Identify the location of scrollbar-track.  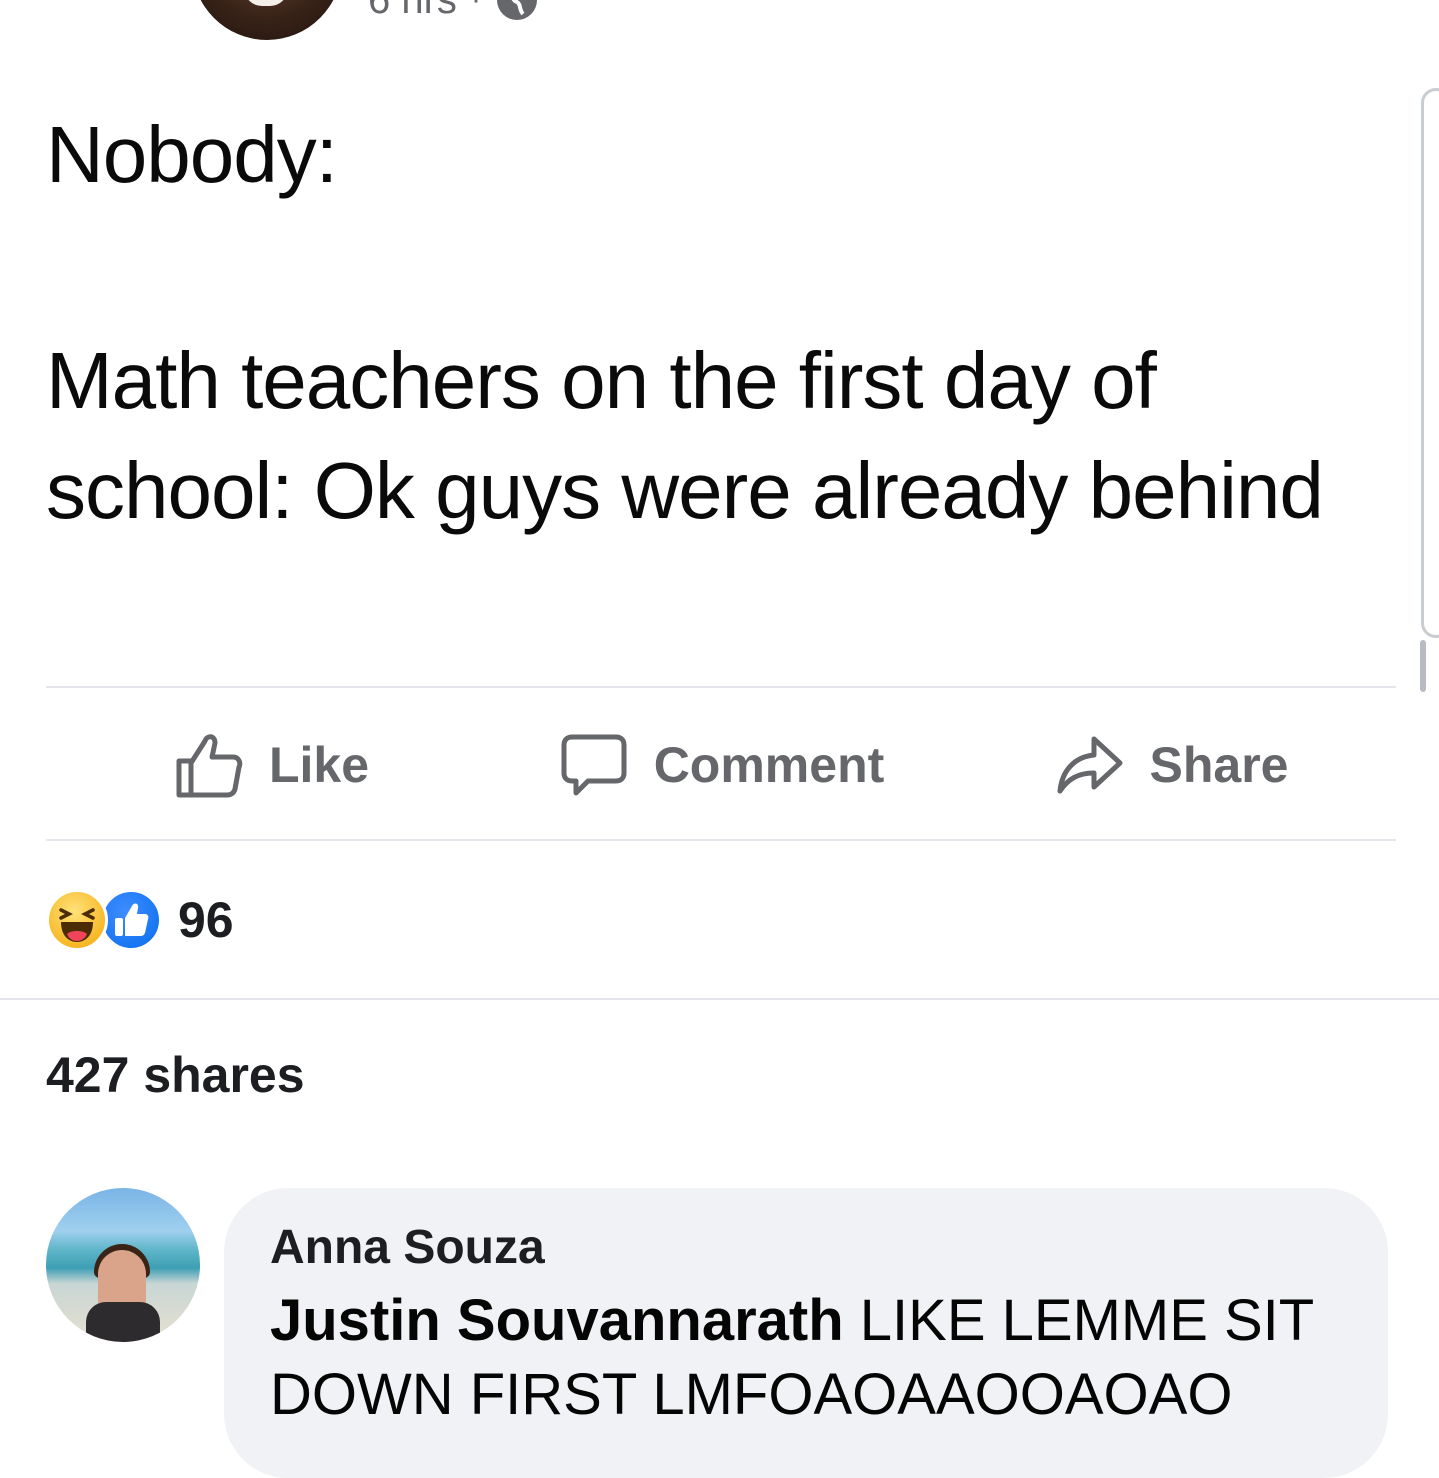
(1430, 363).